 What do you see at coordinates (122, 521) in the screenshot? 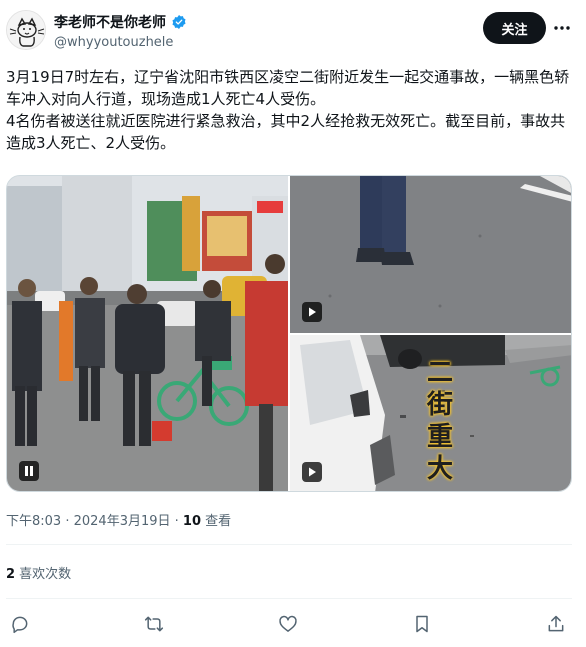
I see `post-date: 2024年3月19日` at bounding box center [122, 521].